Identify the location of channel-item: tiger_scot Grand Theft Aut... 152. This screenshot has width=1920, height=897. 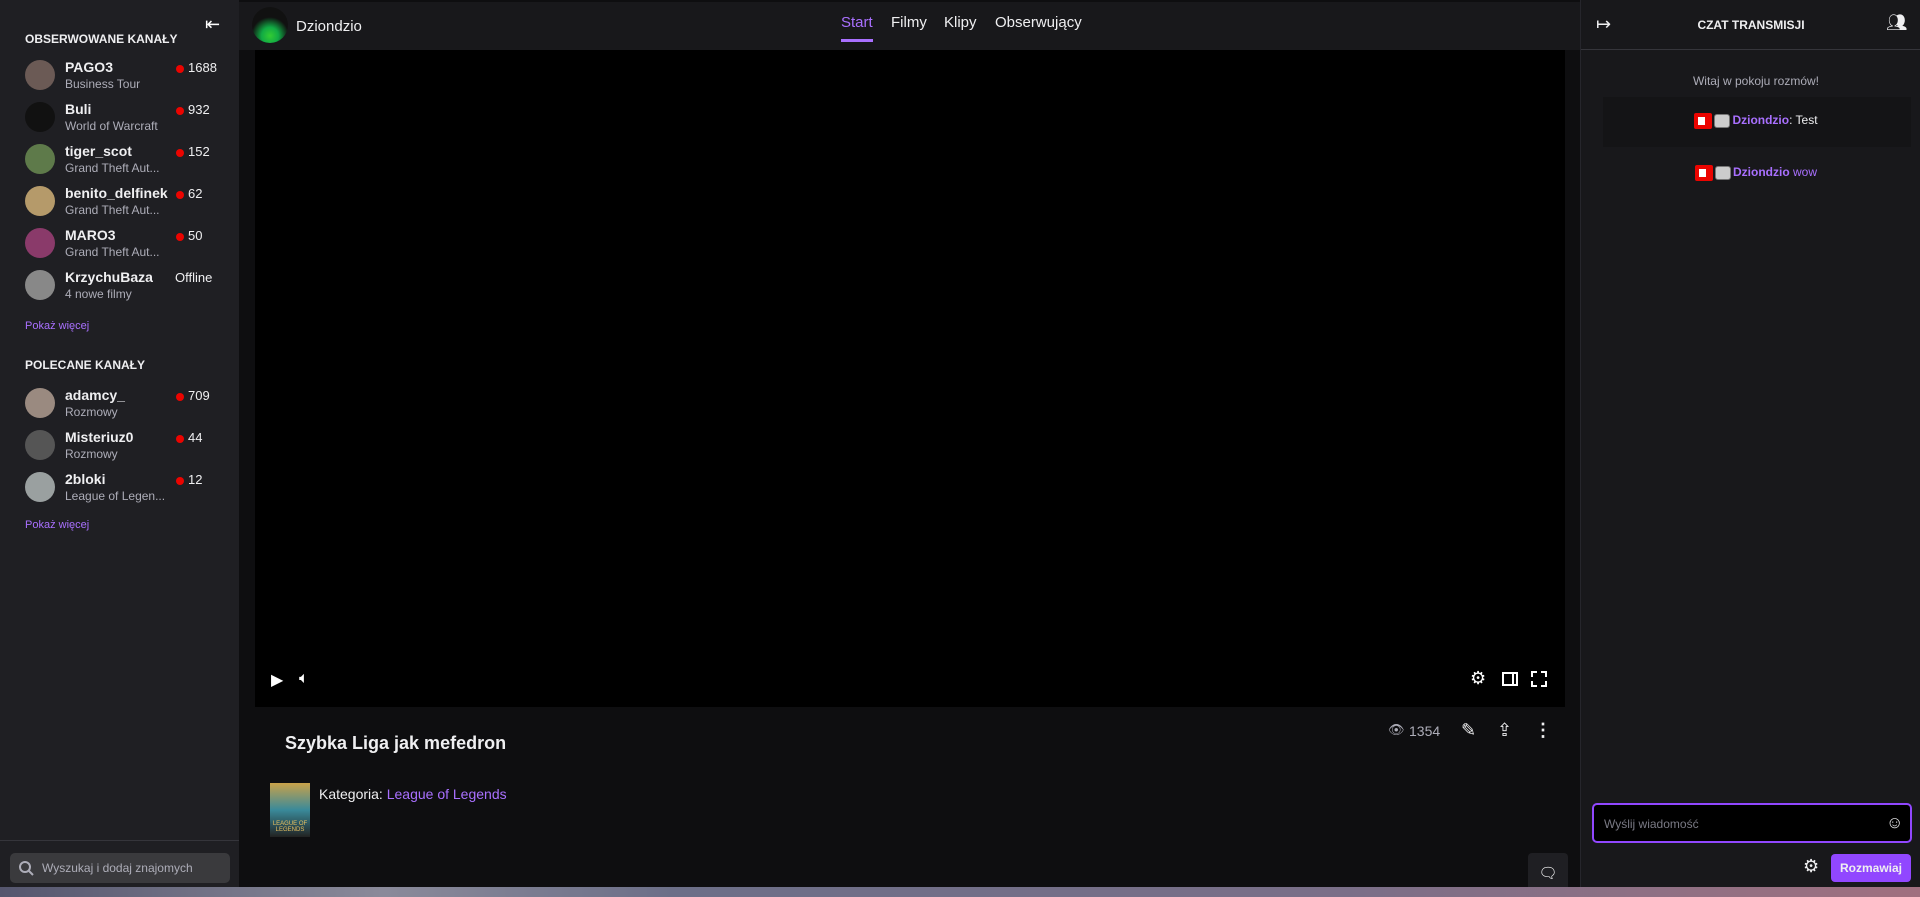
(125, 161).